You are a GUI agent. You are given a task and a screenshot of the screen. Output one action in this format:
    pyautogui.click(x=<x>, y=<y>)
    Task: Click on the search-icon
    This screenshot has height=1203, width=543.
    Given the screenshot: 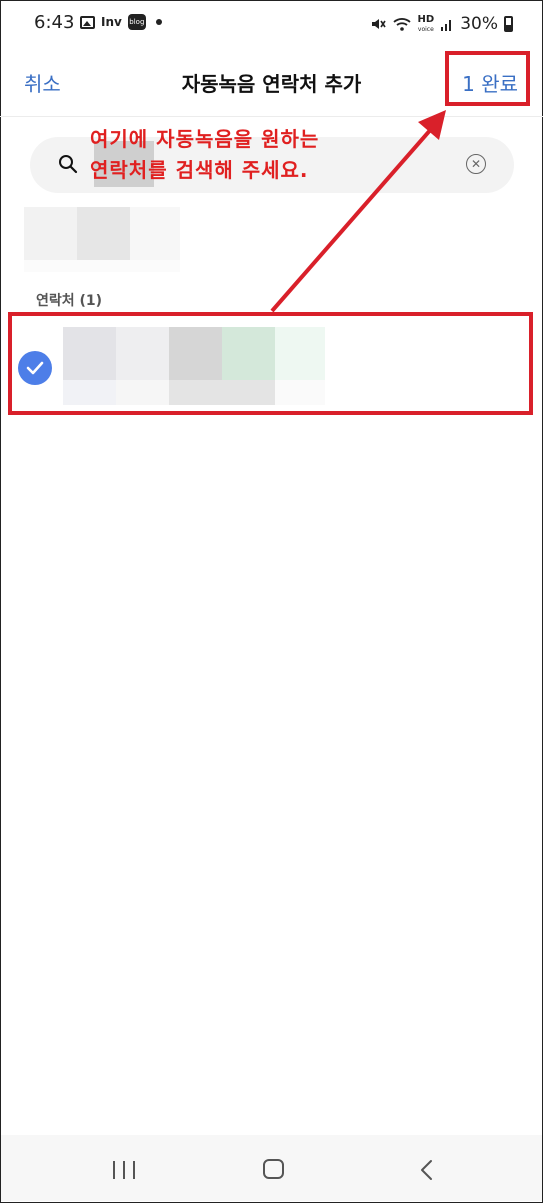 What is the action you would take?
    pyautogui.click(x=68, y=164)
    